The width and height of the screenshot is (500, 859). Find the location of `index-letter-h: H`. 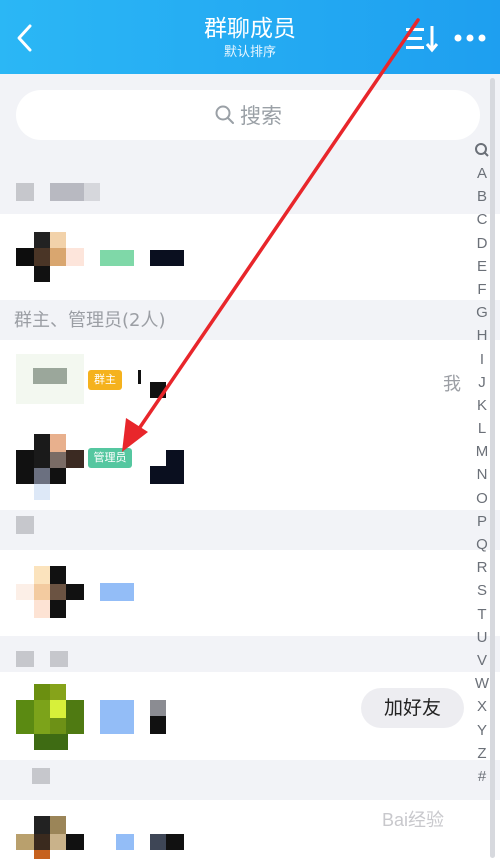

index-letter-h: H is located at coordinates (482, 335).